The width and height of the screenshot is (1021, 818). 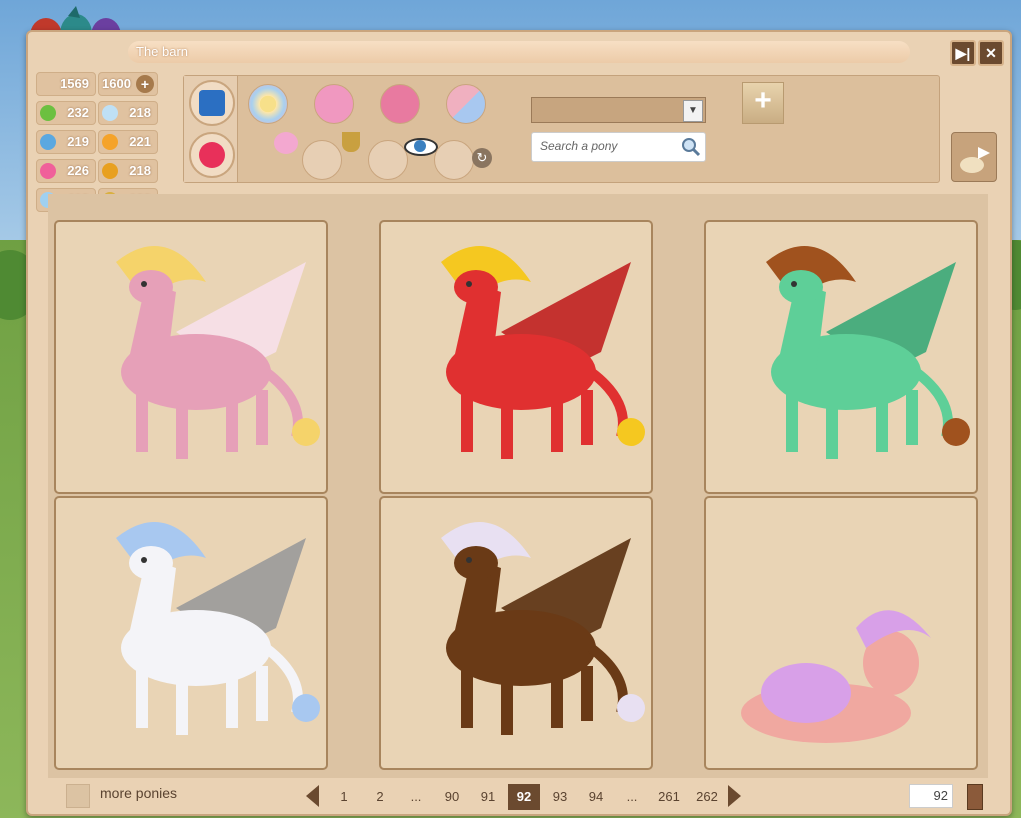 What do you see at coordinates (963, 53) in the screenshot?
I see `minimize-button: ▶|` at bounding box center [963, 53].